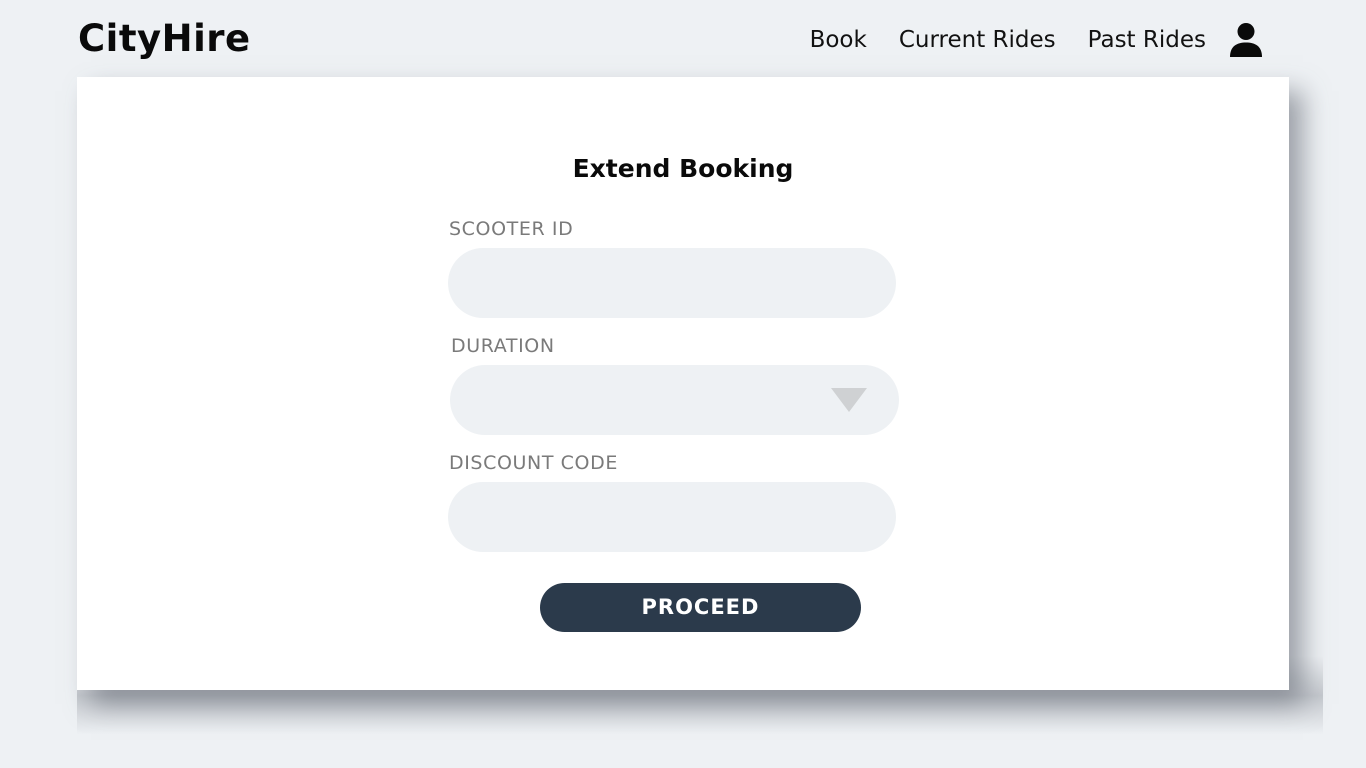 This screenshot has height=768, width=1366. What do you see at coordinates (683, 38) in the screenshot?
I see `top-nav-bar: CityHire Book Current Rides Past Rides` at bounding box center [683, 38].